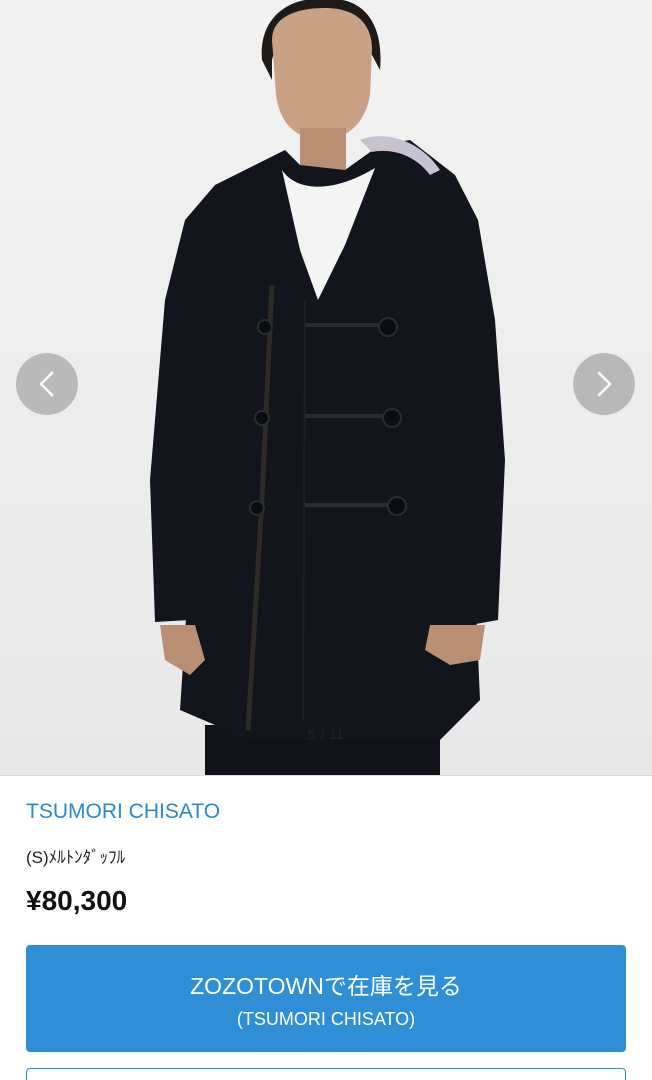 This screenshot has width=652, height=1080. What do you see at coordinates (326, 734) in the screenshot?
I see `image-counter: 5 / 11` at bounding box center [326, 734].